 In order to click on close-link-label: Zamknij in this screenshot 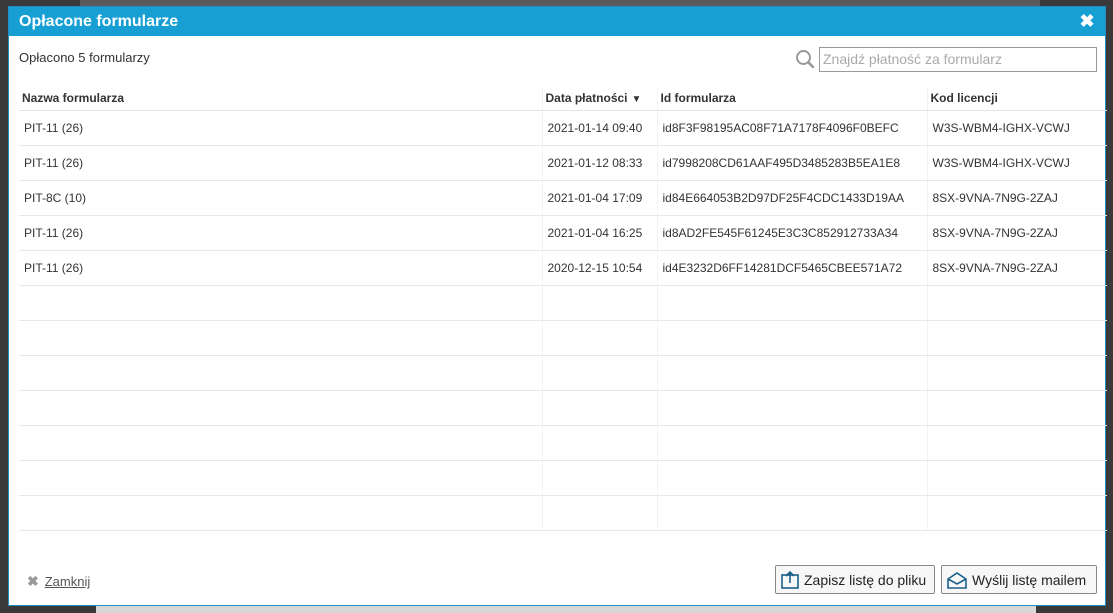, I will do `click(67, 581)`.